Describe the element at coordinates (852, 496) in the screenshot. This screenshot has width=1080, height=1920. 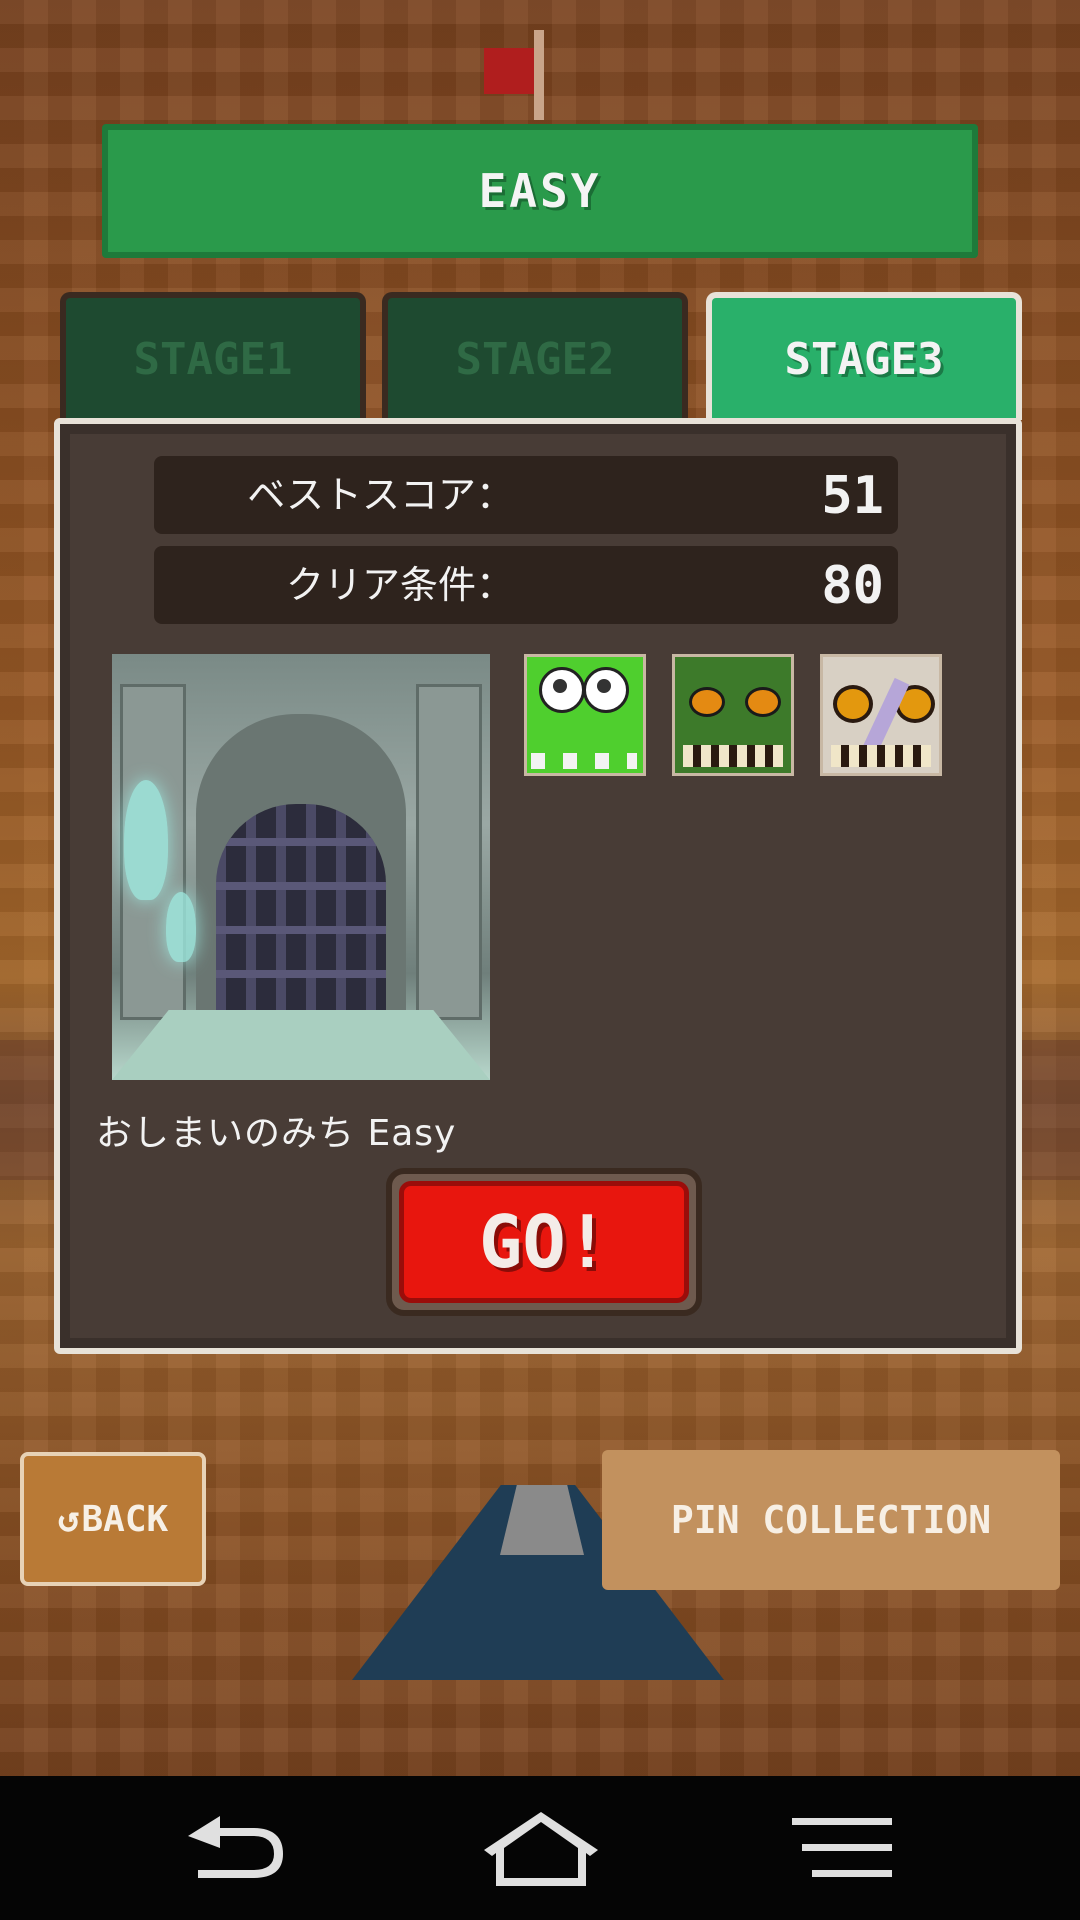
I see `best-score-value: 51` at that location.